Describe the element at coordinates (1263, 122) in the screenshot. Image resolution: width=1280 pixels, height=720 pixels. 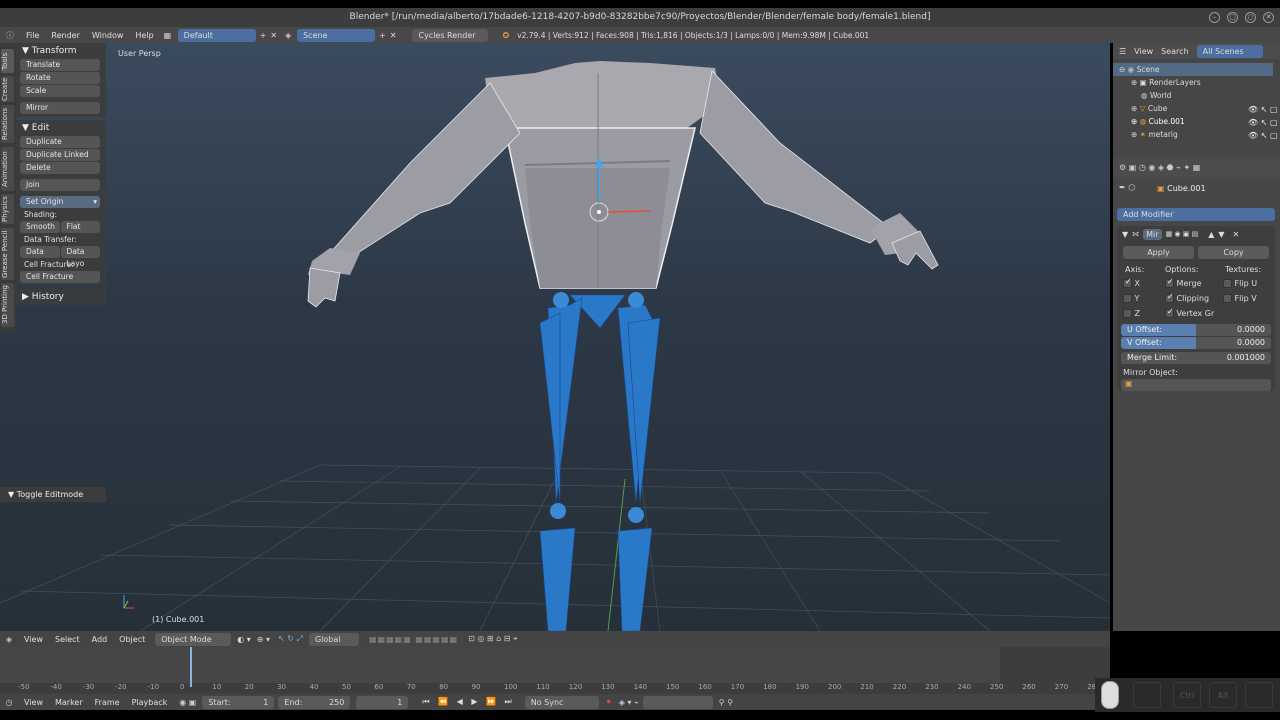
I see `visibility-toggles: 👁 ↖ ▢ 👁 ↖ ▢ 👁 ↖ ▢` at that location.